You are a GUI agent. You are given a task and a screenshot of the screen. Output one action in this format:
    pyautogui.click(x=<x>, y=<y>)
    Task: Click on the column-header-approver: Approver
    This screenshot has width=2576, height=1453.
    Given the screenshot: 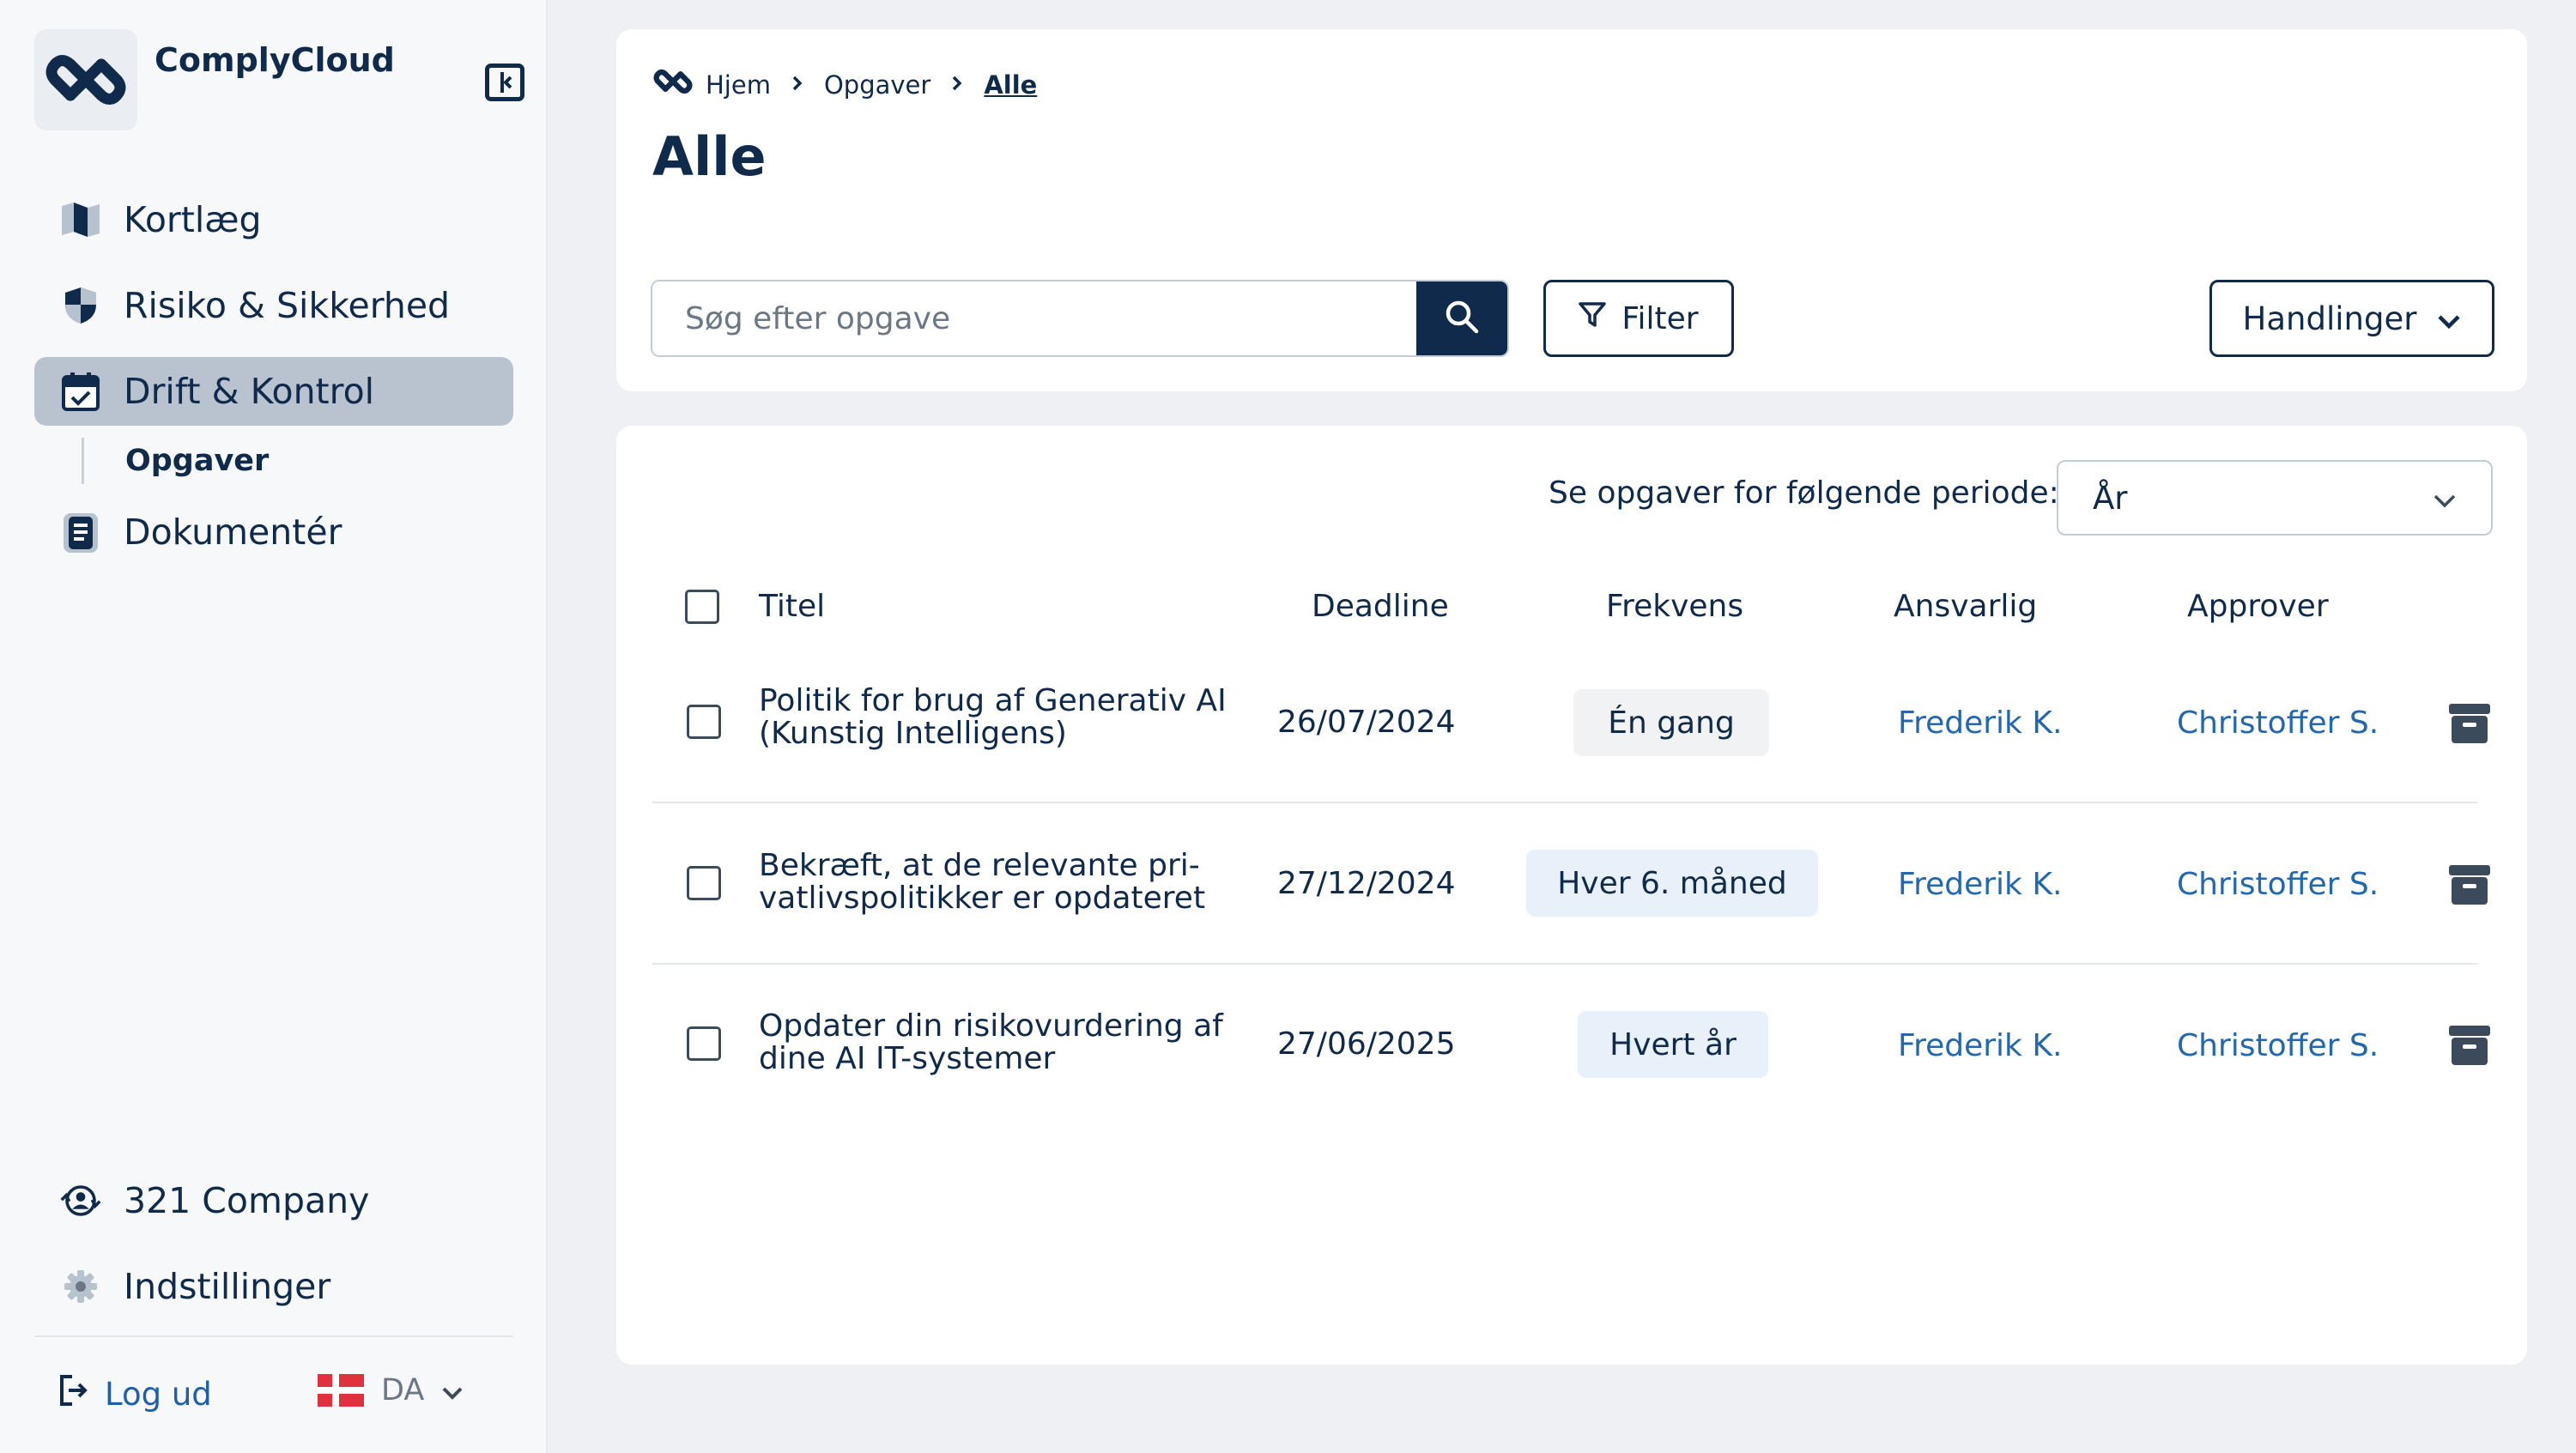 What is the action you would take?
    pyautogui.click(x=2258, y=606)
    